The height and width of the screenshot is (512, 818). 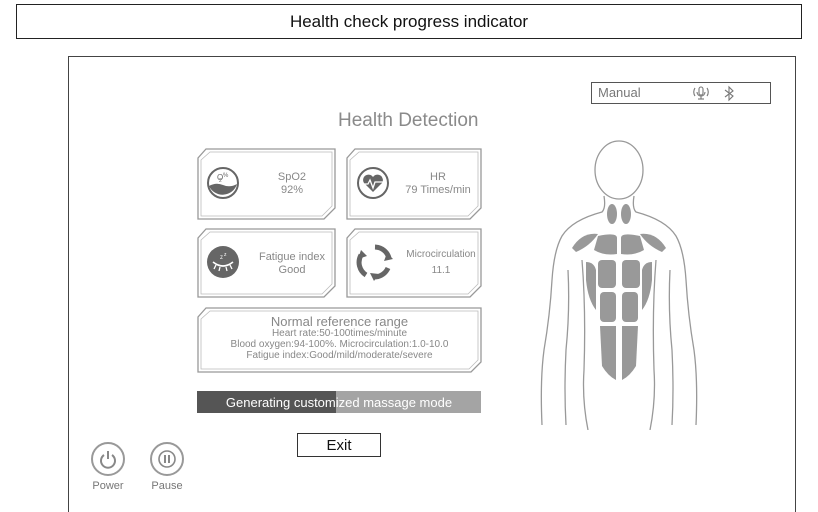 I want to click on spo2-value: 92%, so click(x=292, y=190).